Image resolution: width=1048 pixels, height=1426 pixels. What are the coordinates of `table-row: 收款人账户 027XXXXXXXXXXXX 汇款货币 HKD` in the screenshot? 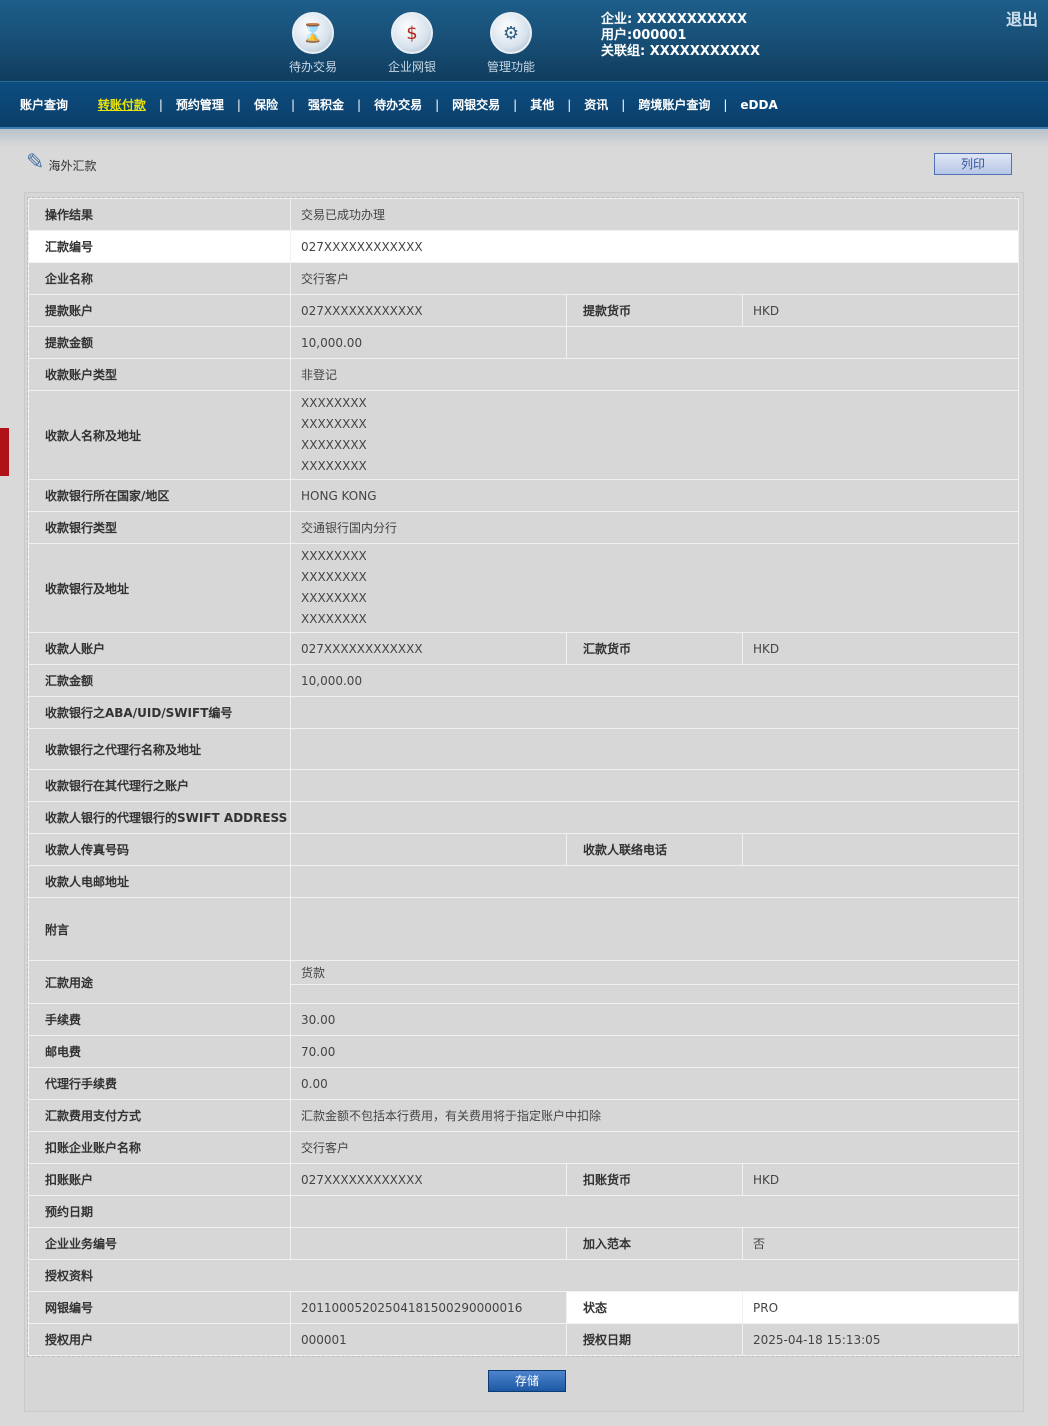 It's located at (523, 648).